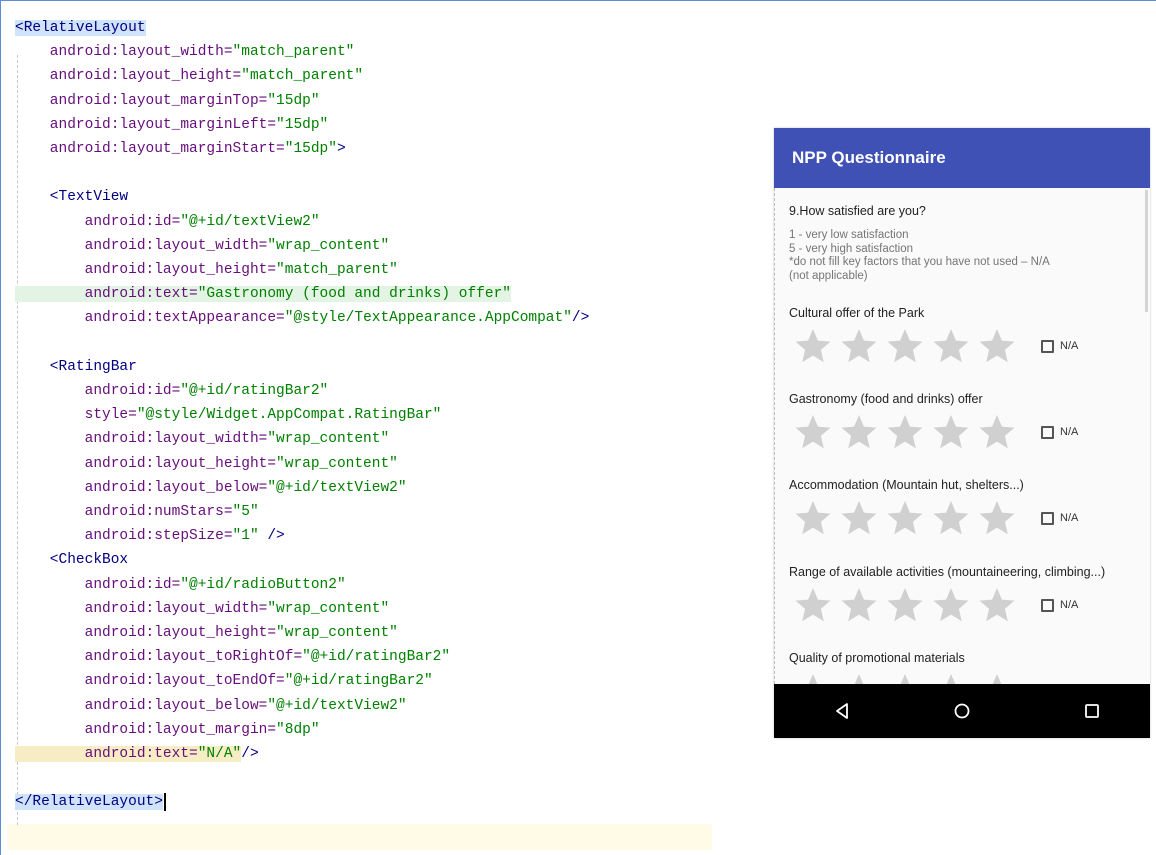 This screenshot has width=1156, height=855. I want to click on code-token: android:layout_below=, so click(141, 487).